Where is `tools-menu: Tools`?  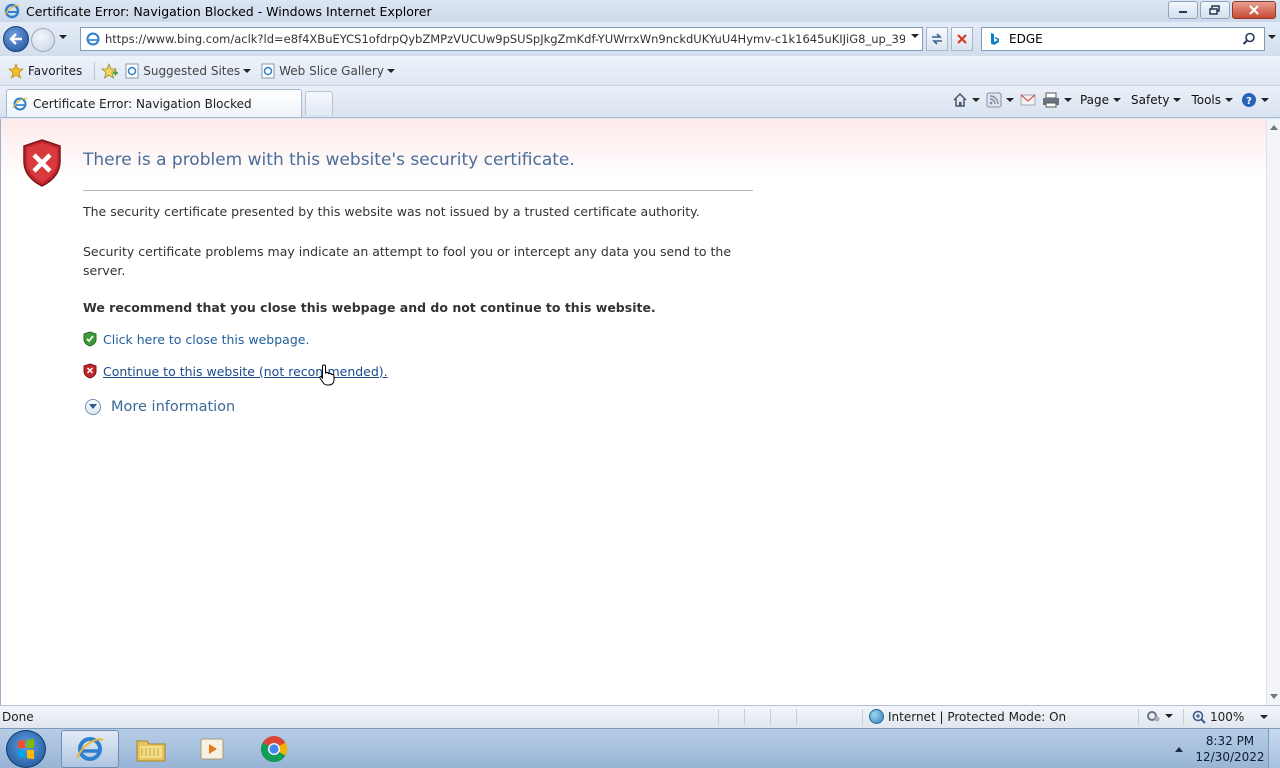 tools-menu: Tools is located at coordinates (1212, 100).